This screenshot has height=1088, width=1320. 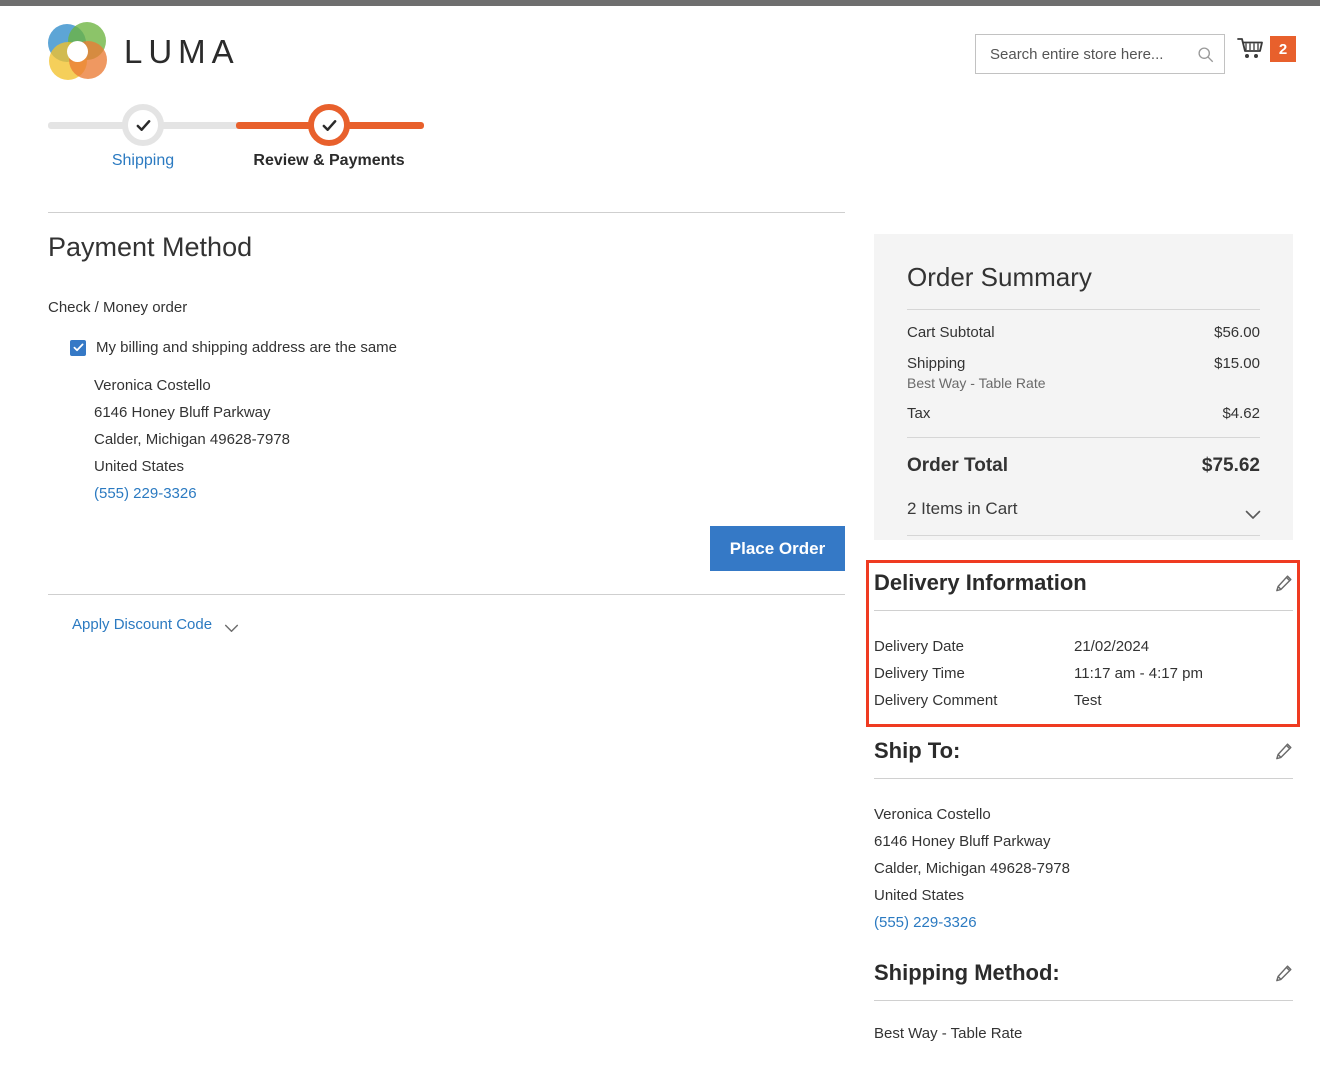 I want to click on site-logo: LUMA, so click(x=144, y=51).